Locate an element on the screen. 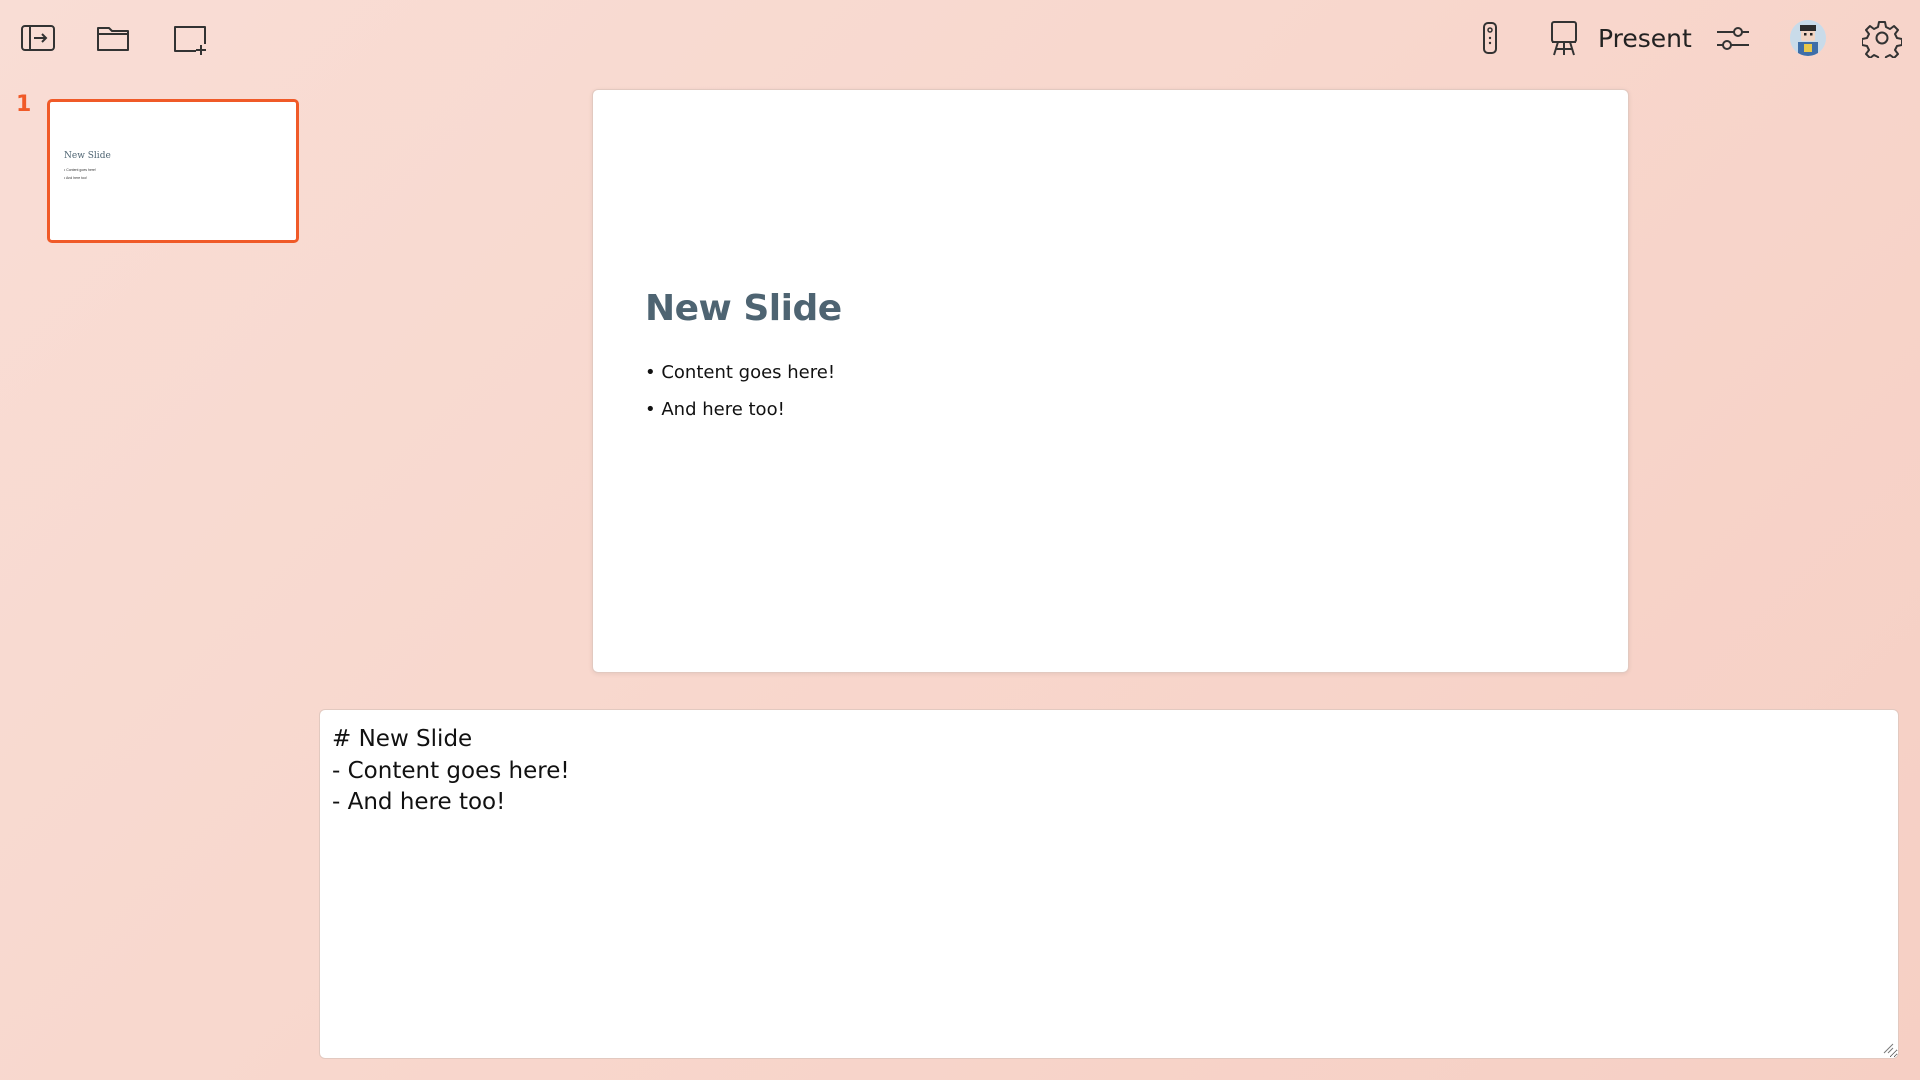 The height and width of the screenshot is (1080, 1920). slide-bullet-list: Content goes here! And here too! is located at coordinates (740, 399).